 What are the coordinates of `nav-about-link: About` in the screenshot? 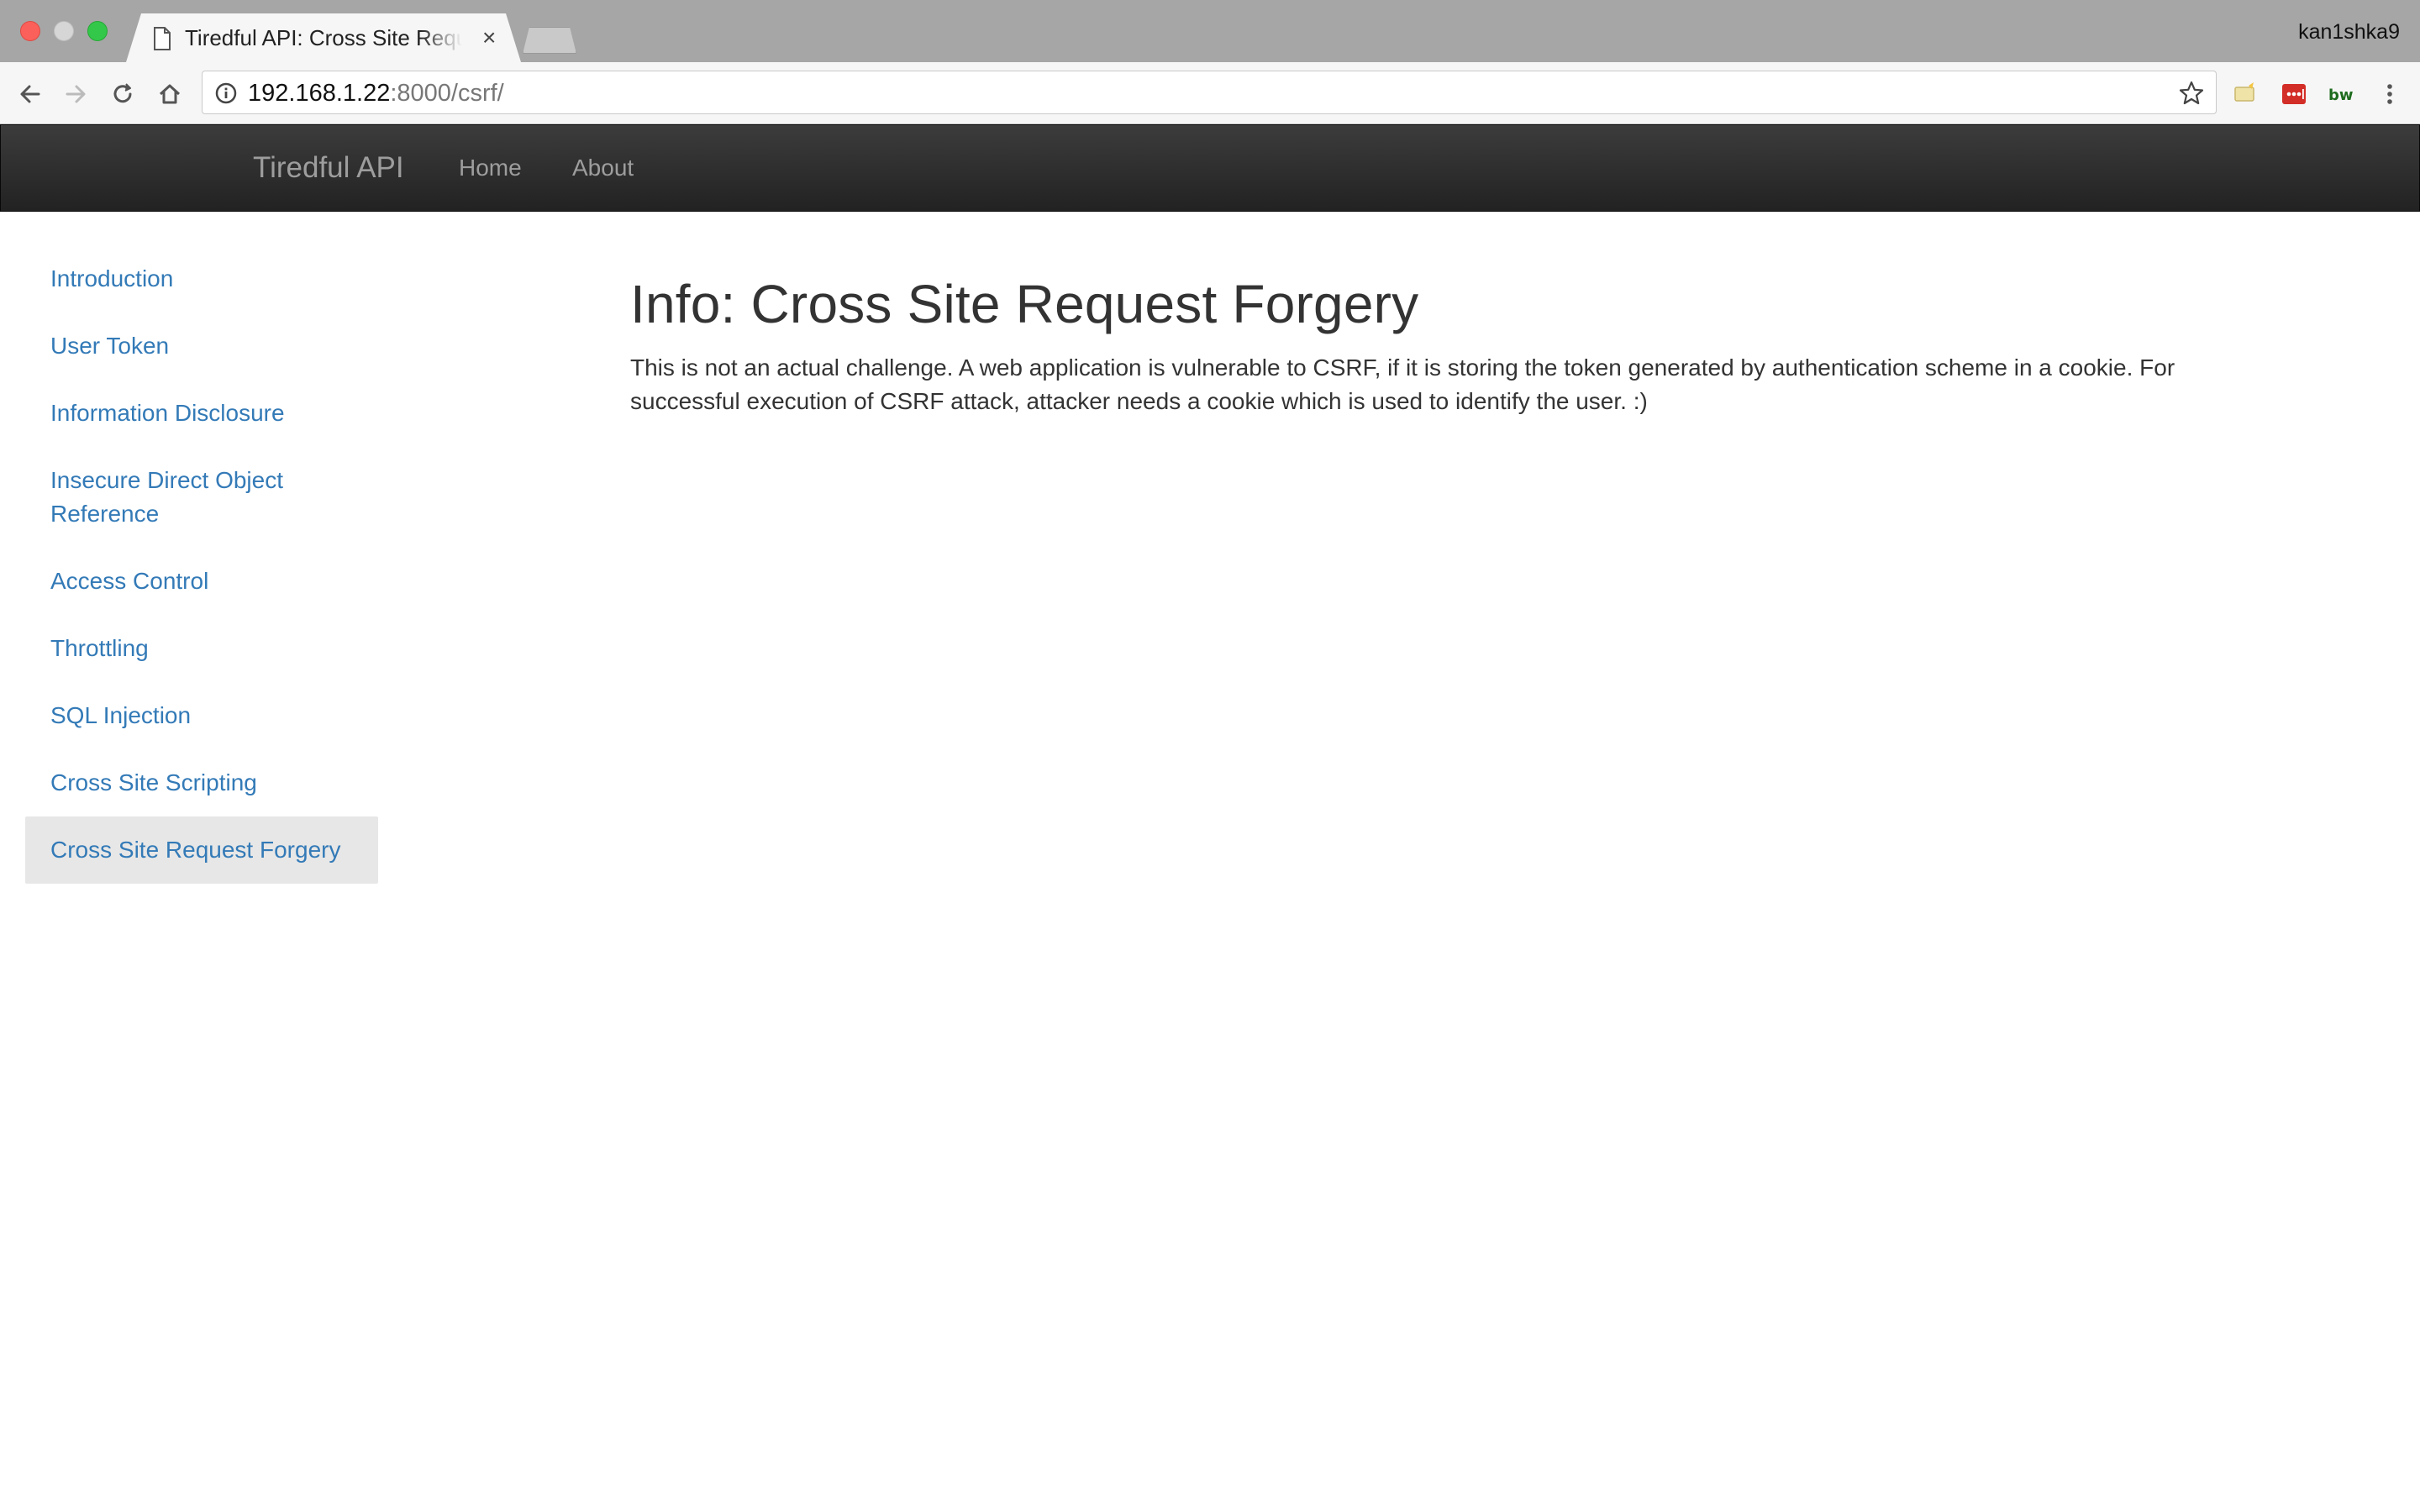 It's located at (603, 168).